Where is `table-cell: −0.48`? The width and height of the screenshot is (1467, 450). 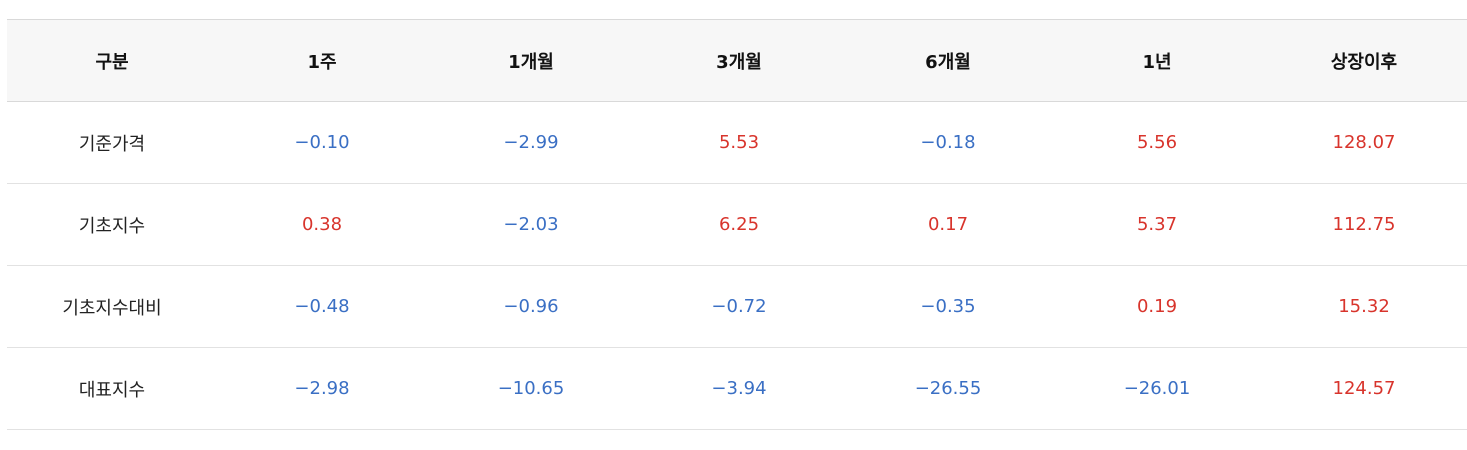
table-cell: −0.48 is located at coordinates (322, 306).